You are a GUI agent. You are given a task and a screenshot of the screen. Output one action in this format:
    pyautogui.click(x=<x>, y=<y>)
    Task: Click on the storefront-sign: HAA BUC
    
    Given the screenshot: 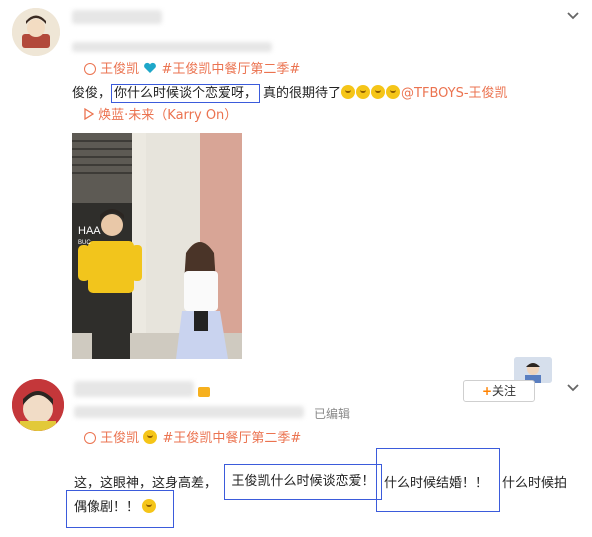 What is the action you would take?
    pyautogui.click(x=89, y=237)
    